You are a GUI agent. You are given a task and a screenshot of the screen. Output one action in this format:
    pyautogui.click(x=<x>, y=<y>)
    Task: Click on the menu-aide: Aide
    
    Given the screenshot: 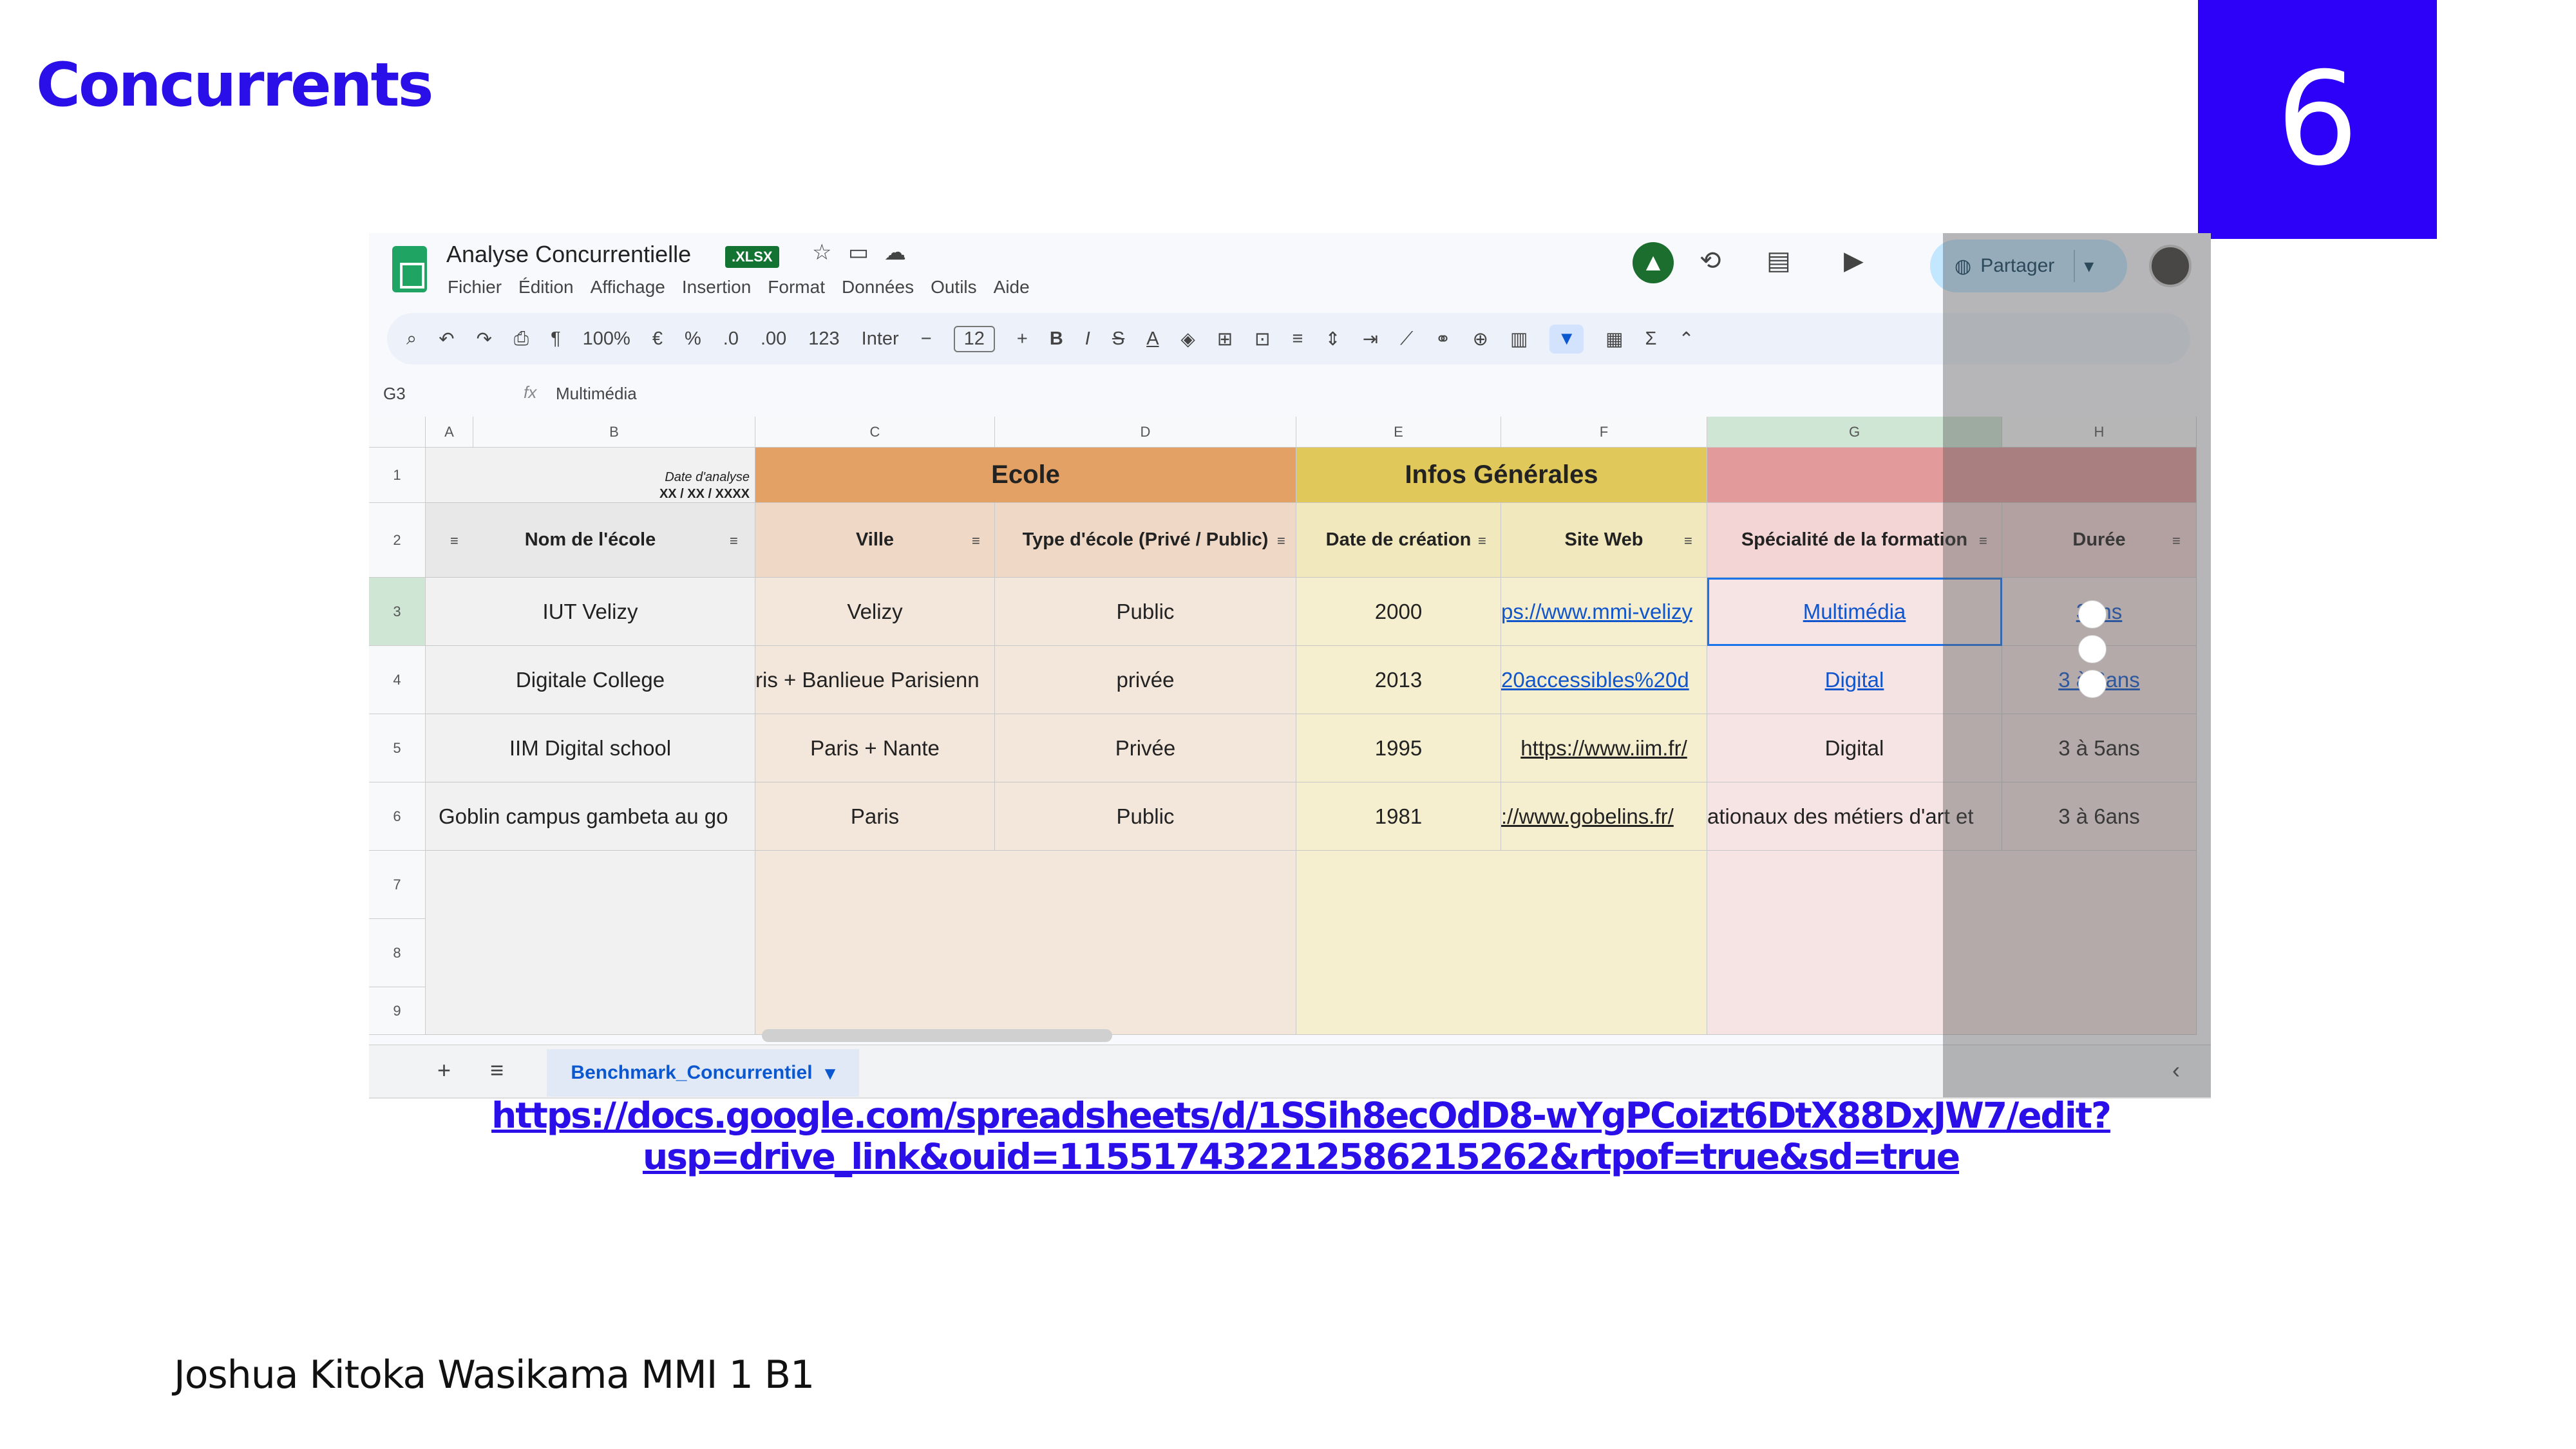 What is the action you would take?
    pyautogui.click(x=1012, y=287)
    